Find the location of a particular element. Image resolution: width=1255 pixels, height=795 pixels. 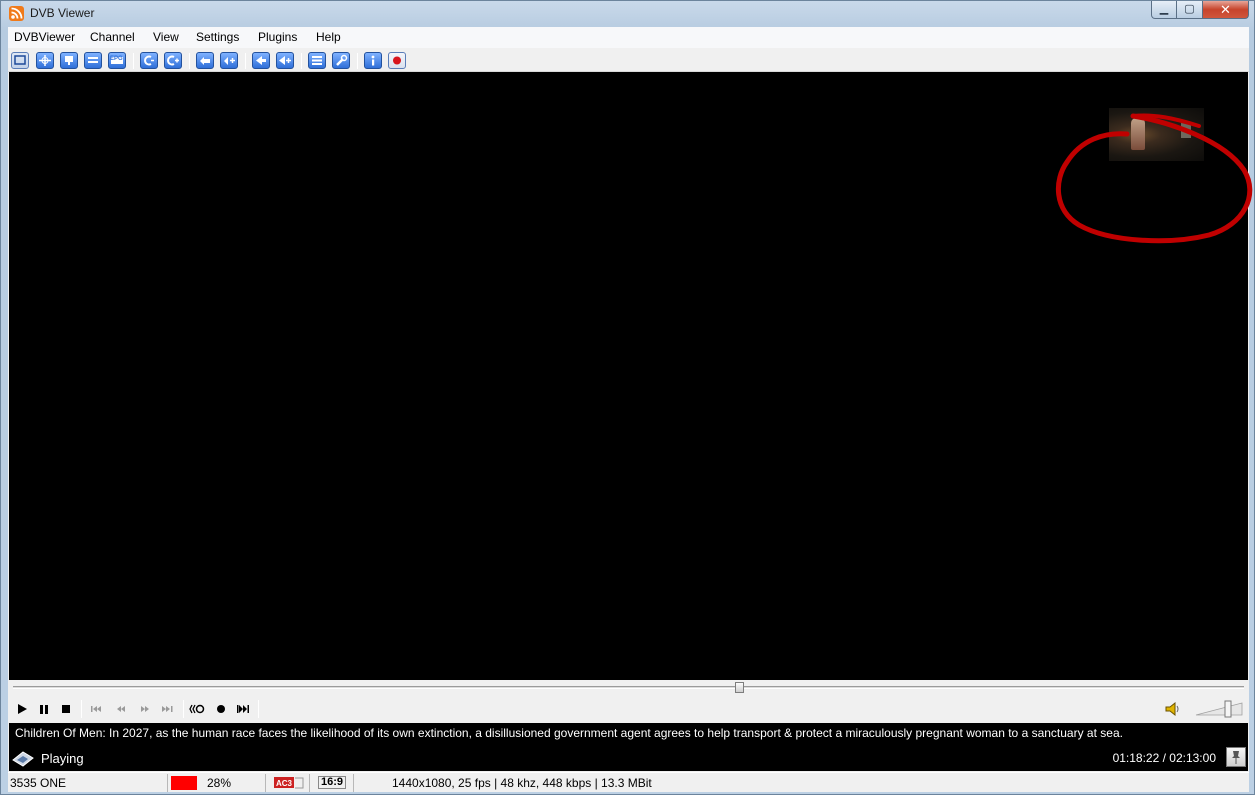

back-icon is located at coordinates (261, 60).